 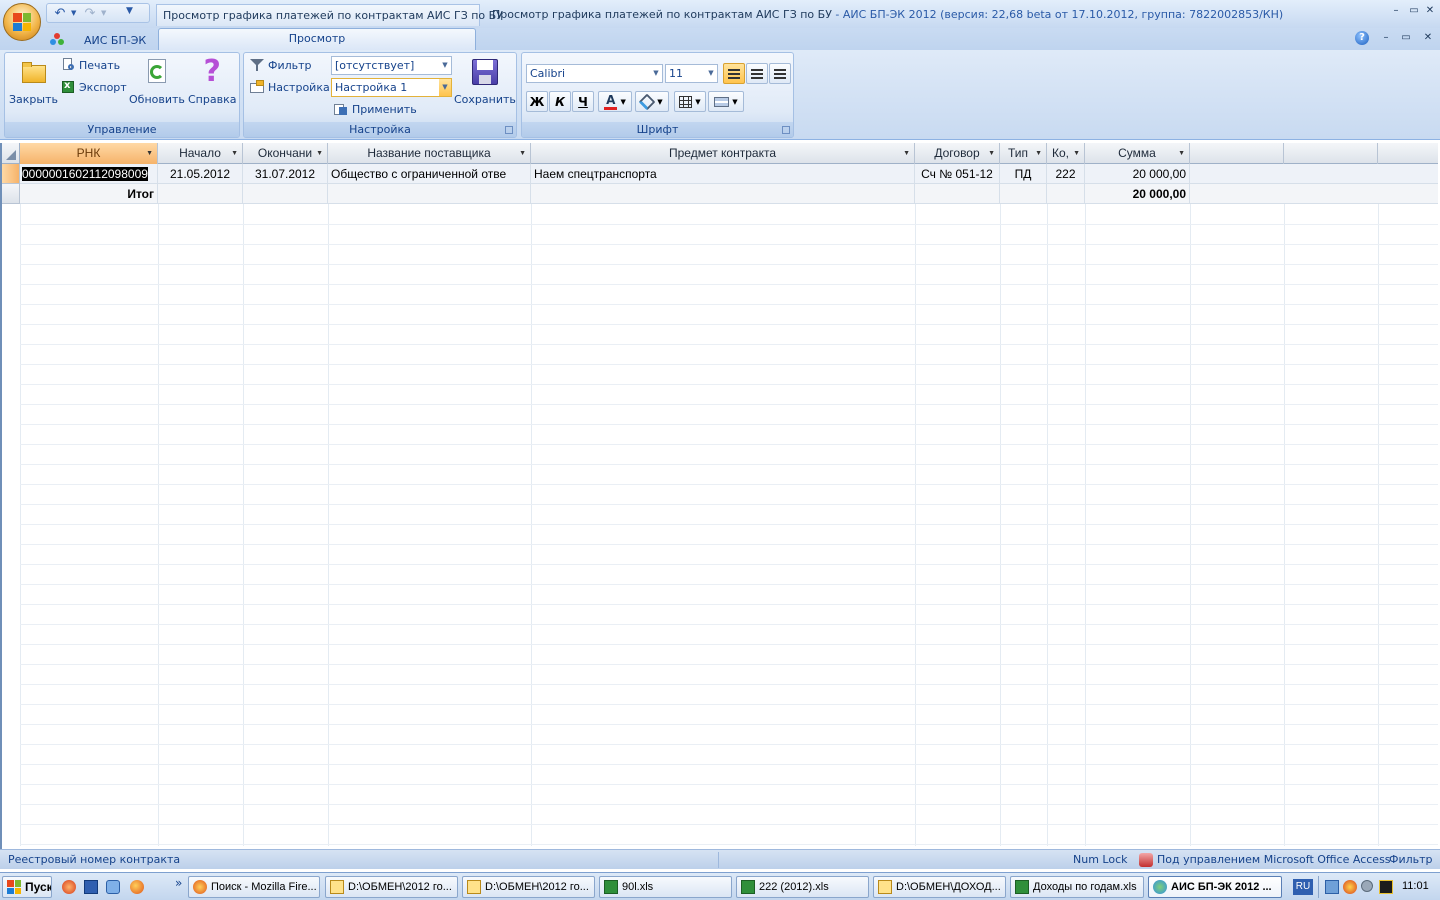 What do you see at coordinates (101, 40) in the screenshot?
I see `tab-app: АИС БП-ЭК` at bounding box center [101, 40].